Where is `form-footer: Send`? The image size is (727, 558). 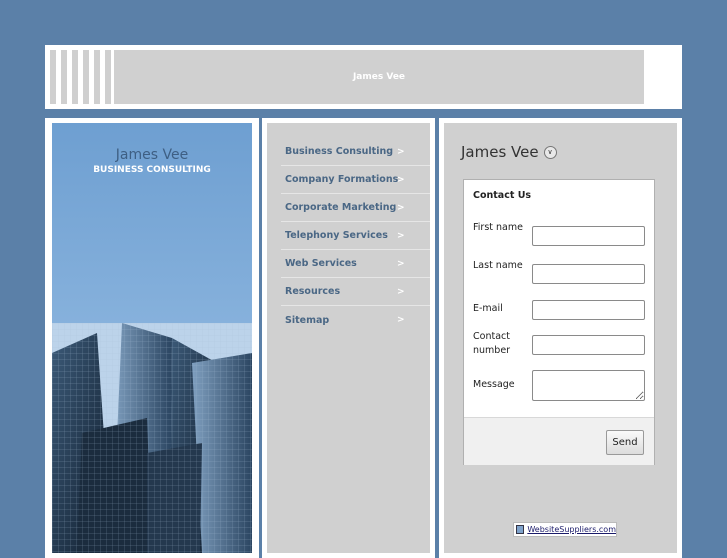
form-footer: Send is located at coordinates (559, 441).